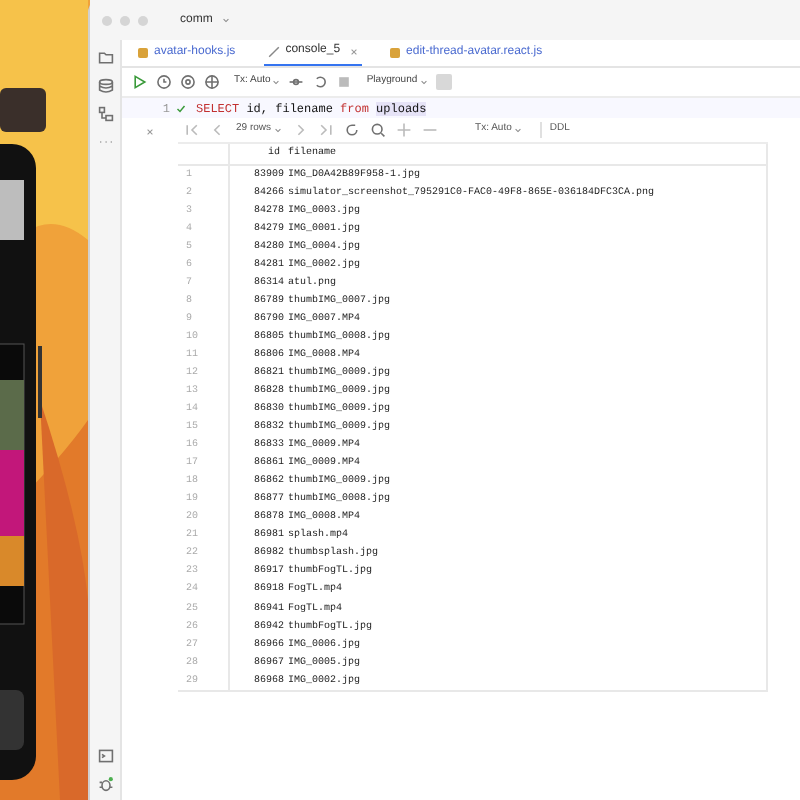 The width and height of the screenshot is (800, 800). I want to click on settings-icon, so click(188, 82).